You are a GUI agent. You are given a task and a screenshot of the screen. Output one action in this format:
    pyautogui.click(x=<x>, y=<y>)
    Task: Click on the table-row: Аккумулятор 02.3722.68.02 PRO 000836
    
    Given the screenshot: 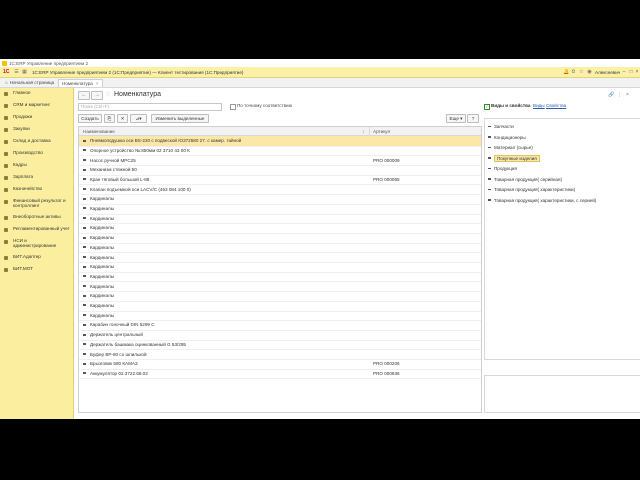 What is the action you would take?
    pyautogui.click(x=280, y=374)
    